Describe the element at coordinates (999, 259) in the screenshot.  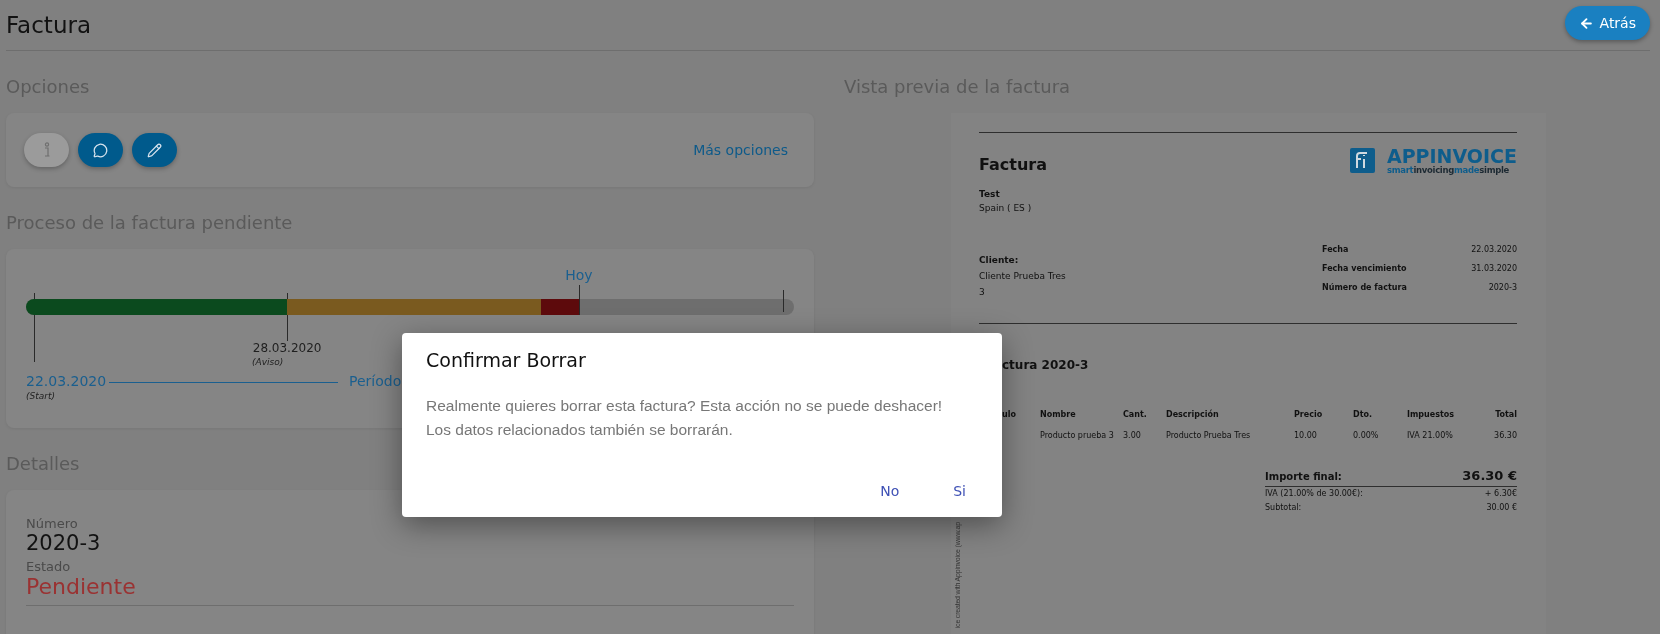
I see `client-label: Cliente:` at that location.